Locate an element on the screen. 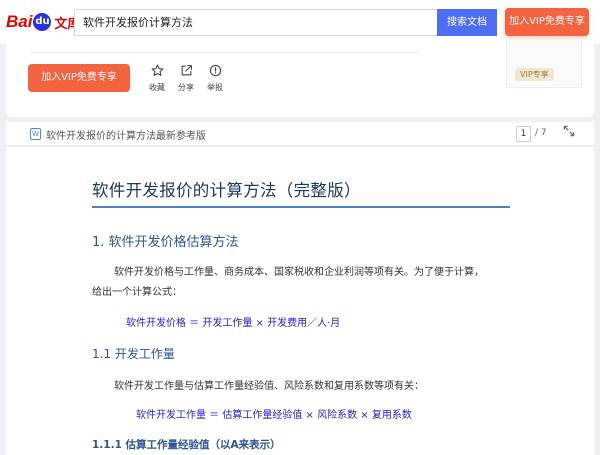 Image resolution: width=600 pixels, height=455 pixels. word-doc-icon: W is located at coordinates (35, 134).